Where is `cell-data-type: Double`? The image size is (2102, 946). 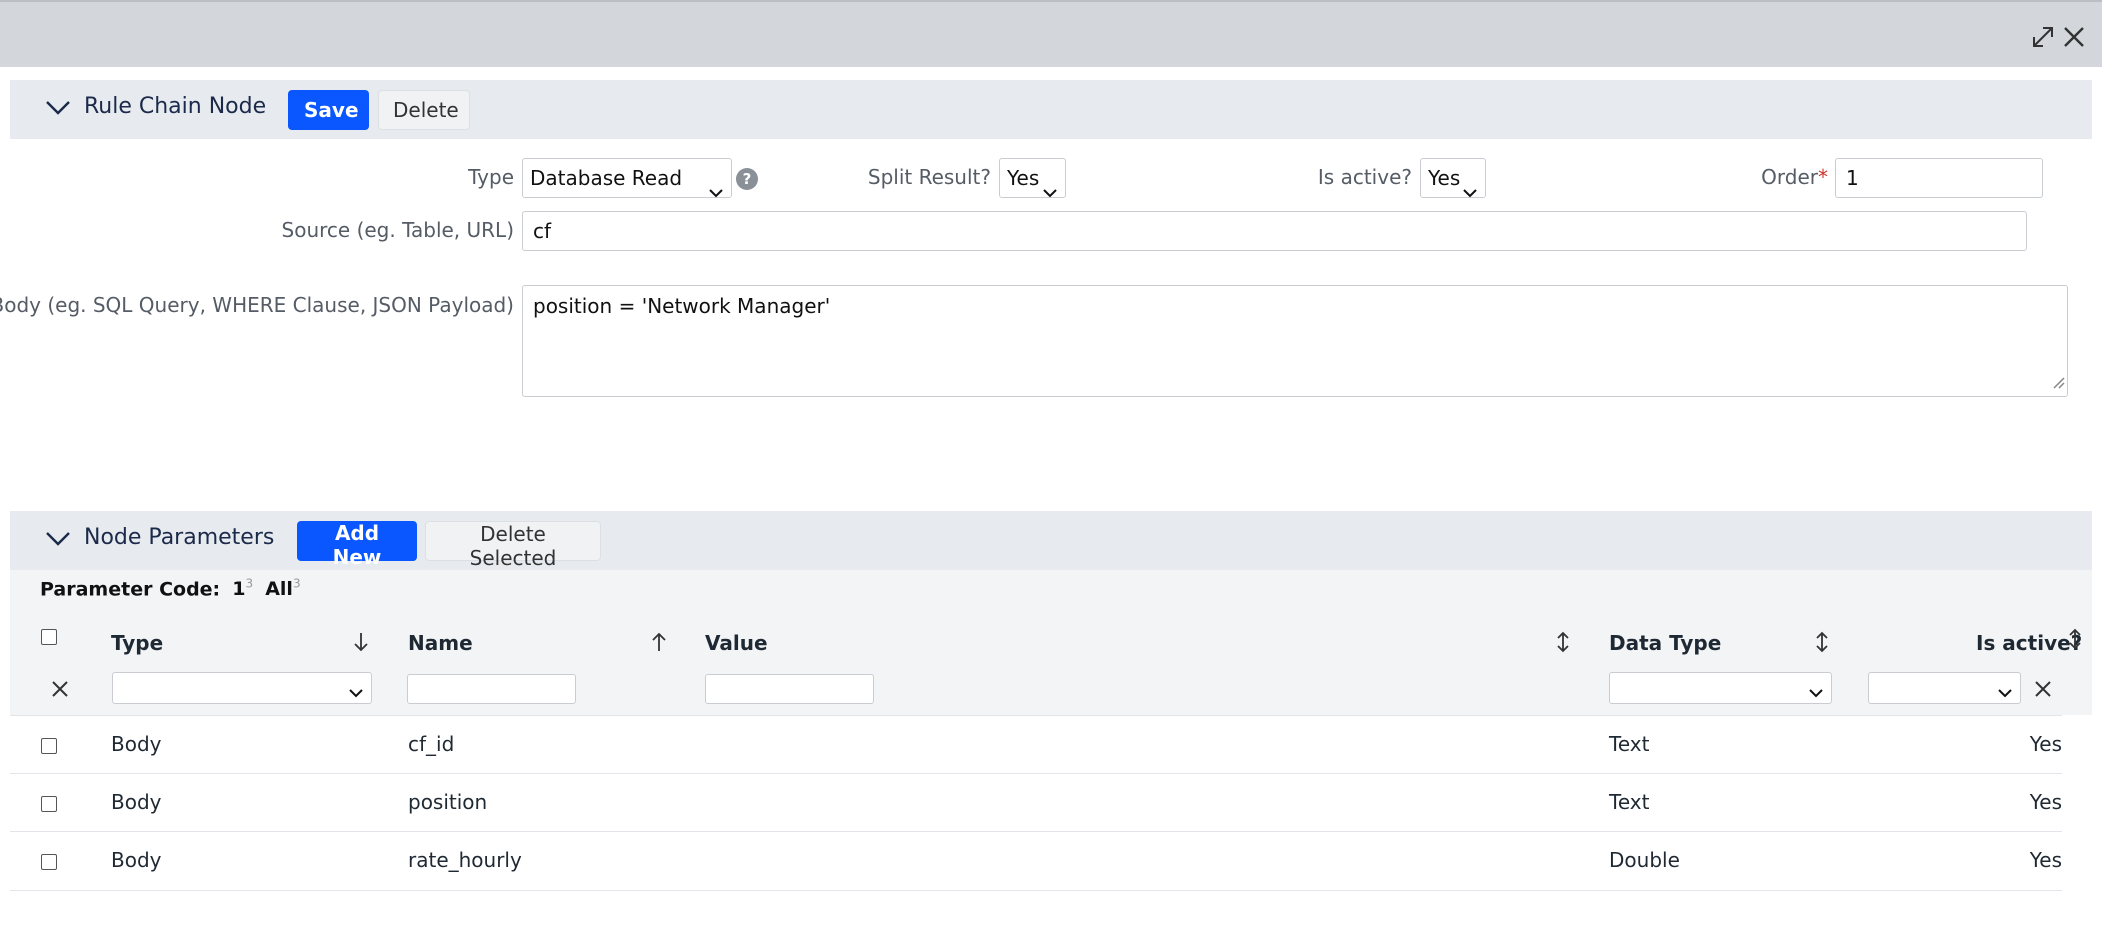 cell-data-type: Double is located at coordinates (1644, 860).